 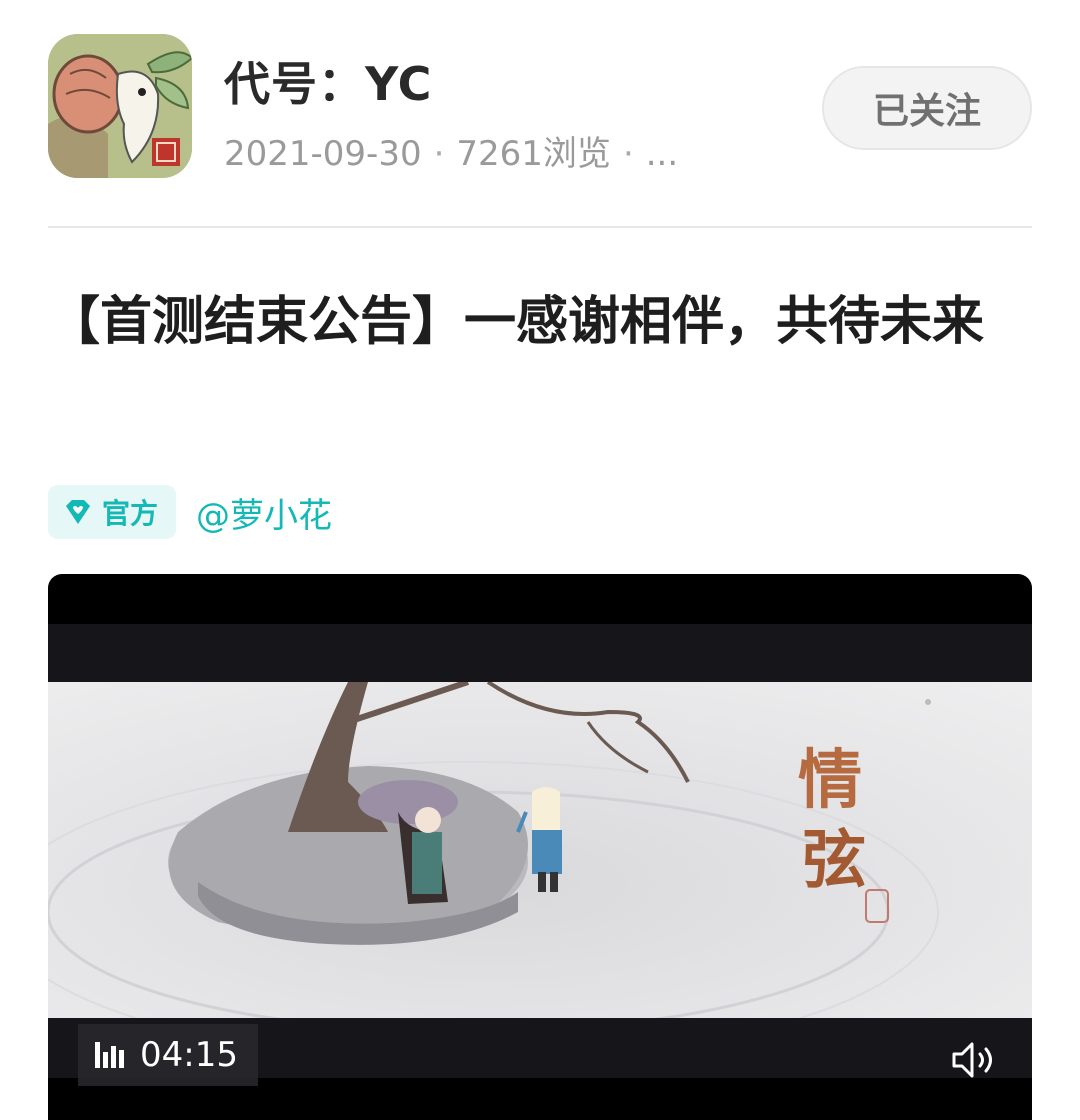 I want to click on post-header: 代号：YC 2021-09-30 · 7261浏览 ·... 已关注, so click(x=540, y=107).